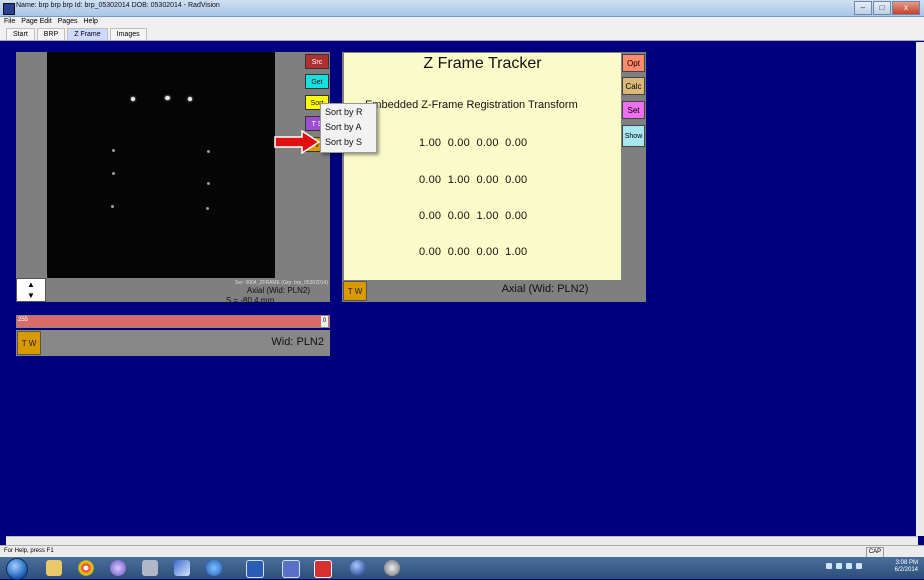  I want to click on tab-brp: BRP, so click(51, 34).